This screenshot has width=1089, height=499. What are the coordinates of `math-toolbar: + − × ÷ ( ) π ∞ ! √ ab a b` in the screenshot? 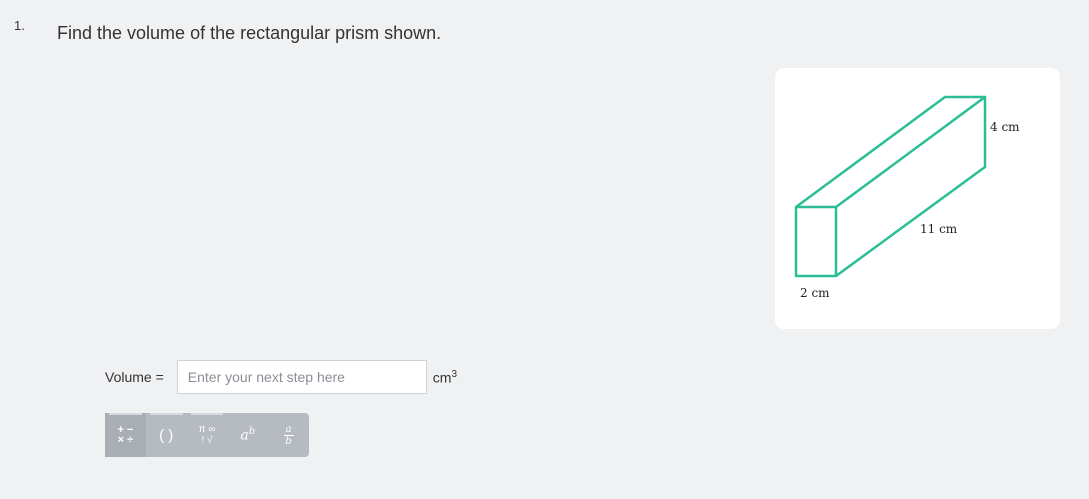 It's located at (207, 435).